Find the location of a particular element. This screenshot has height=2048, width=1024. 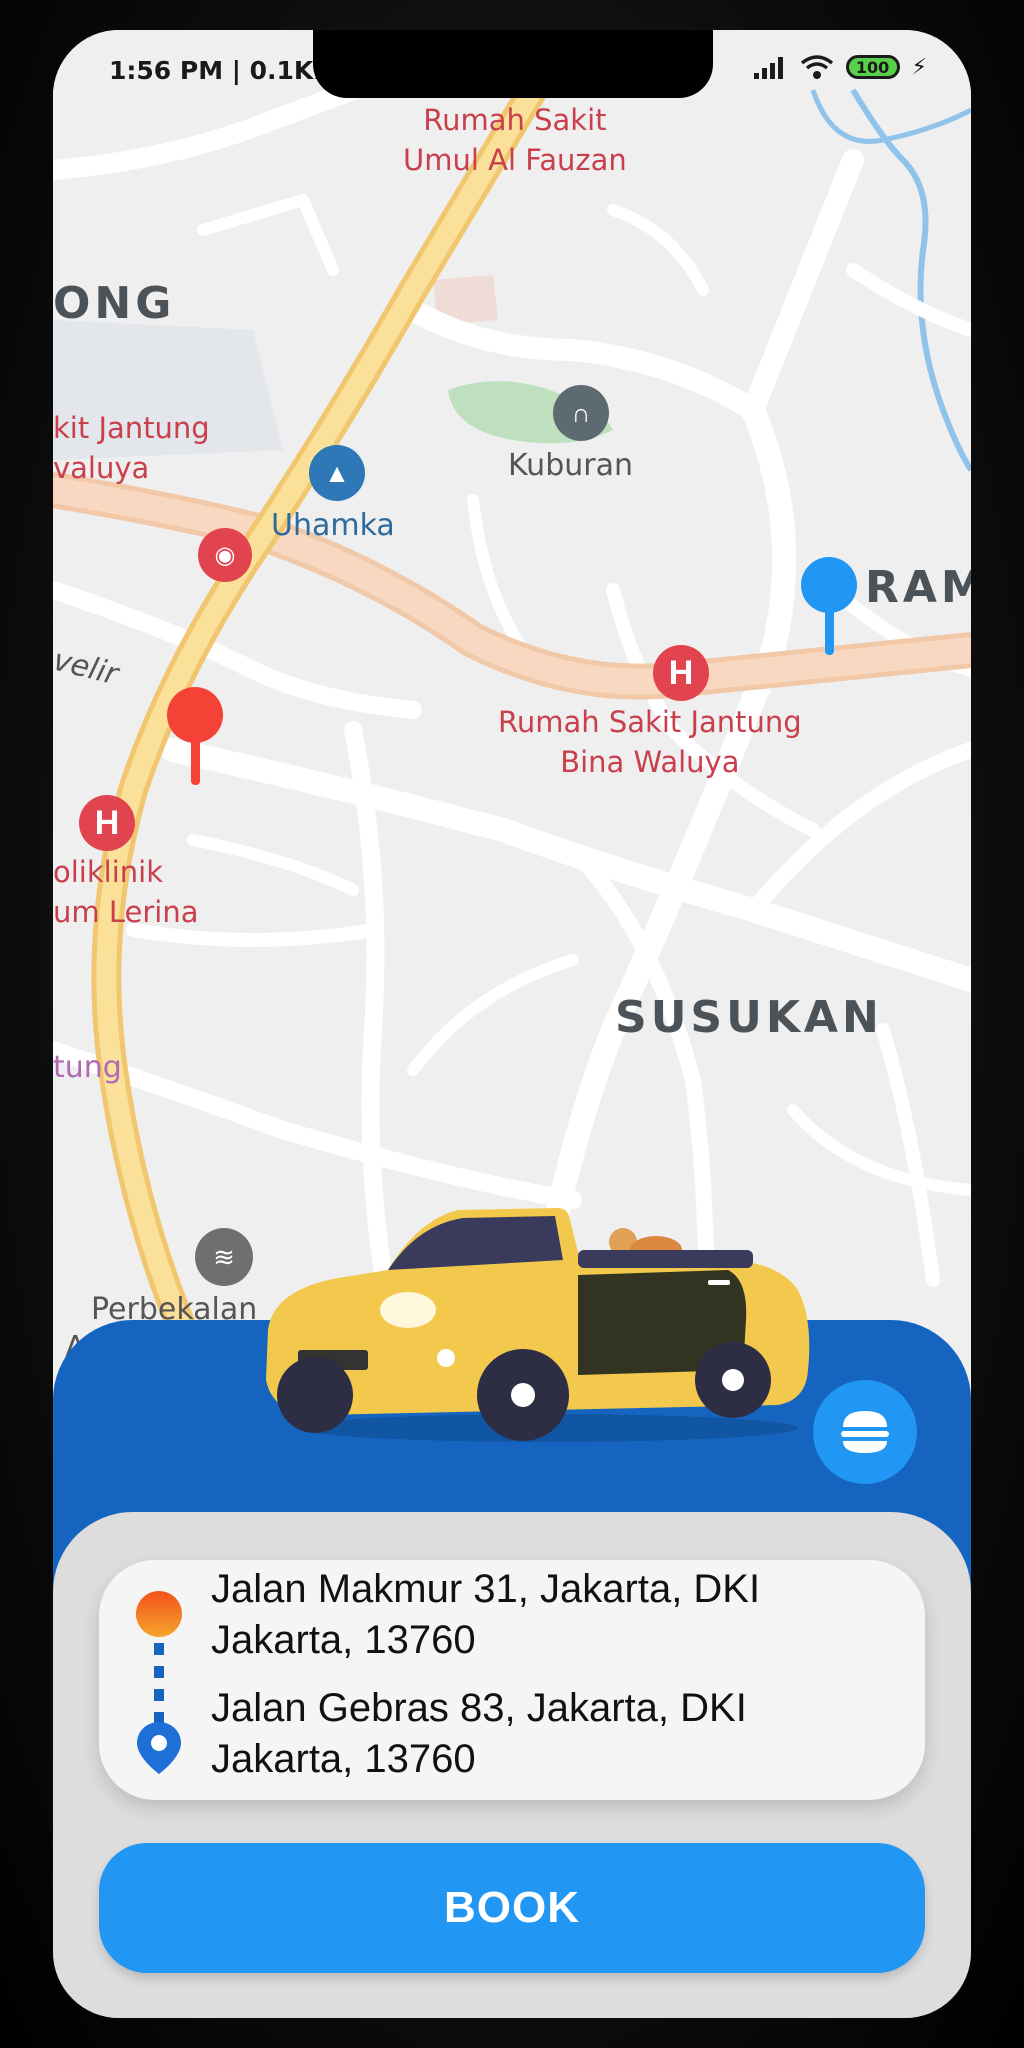

origin-dot-icon is located at coordinates (159, 1614).